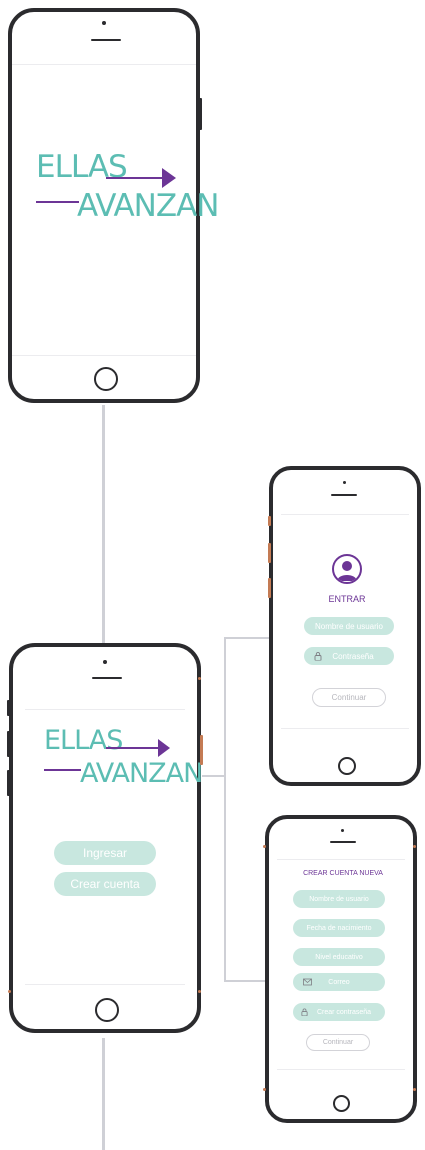  I want to click on login-button: Ingresar, so click(105, 853).